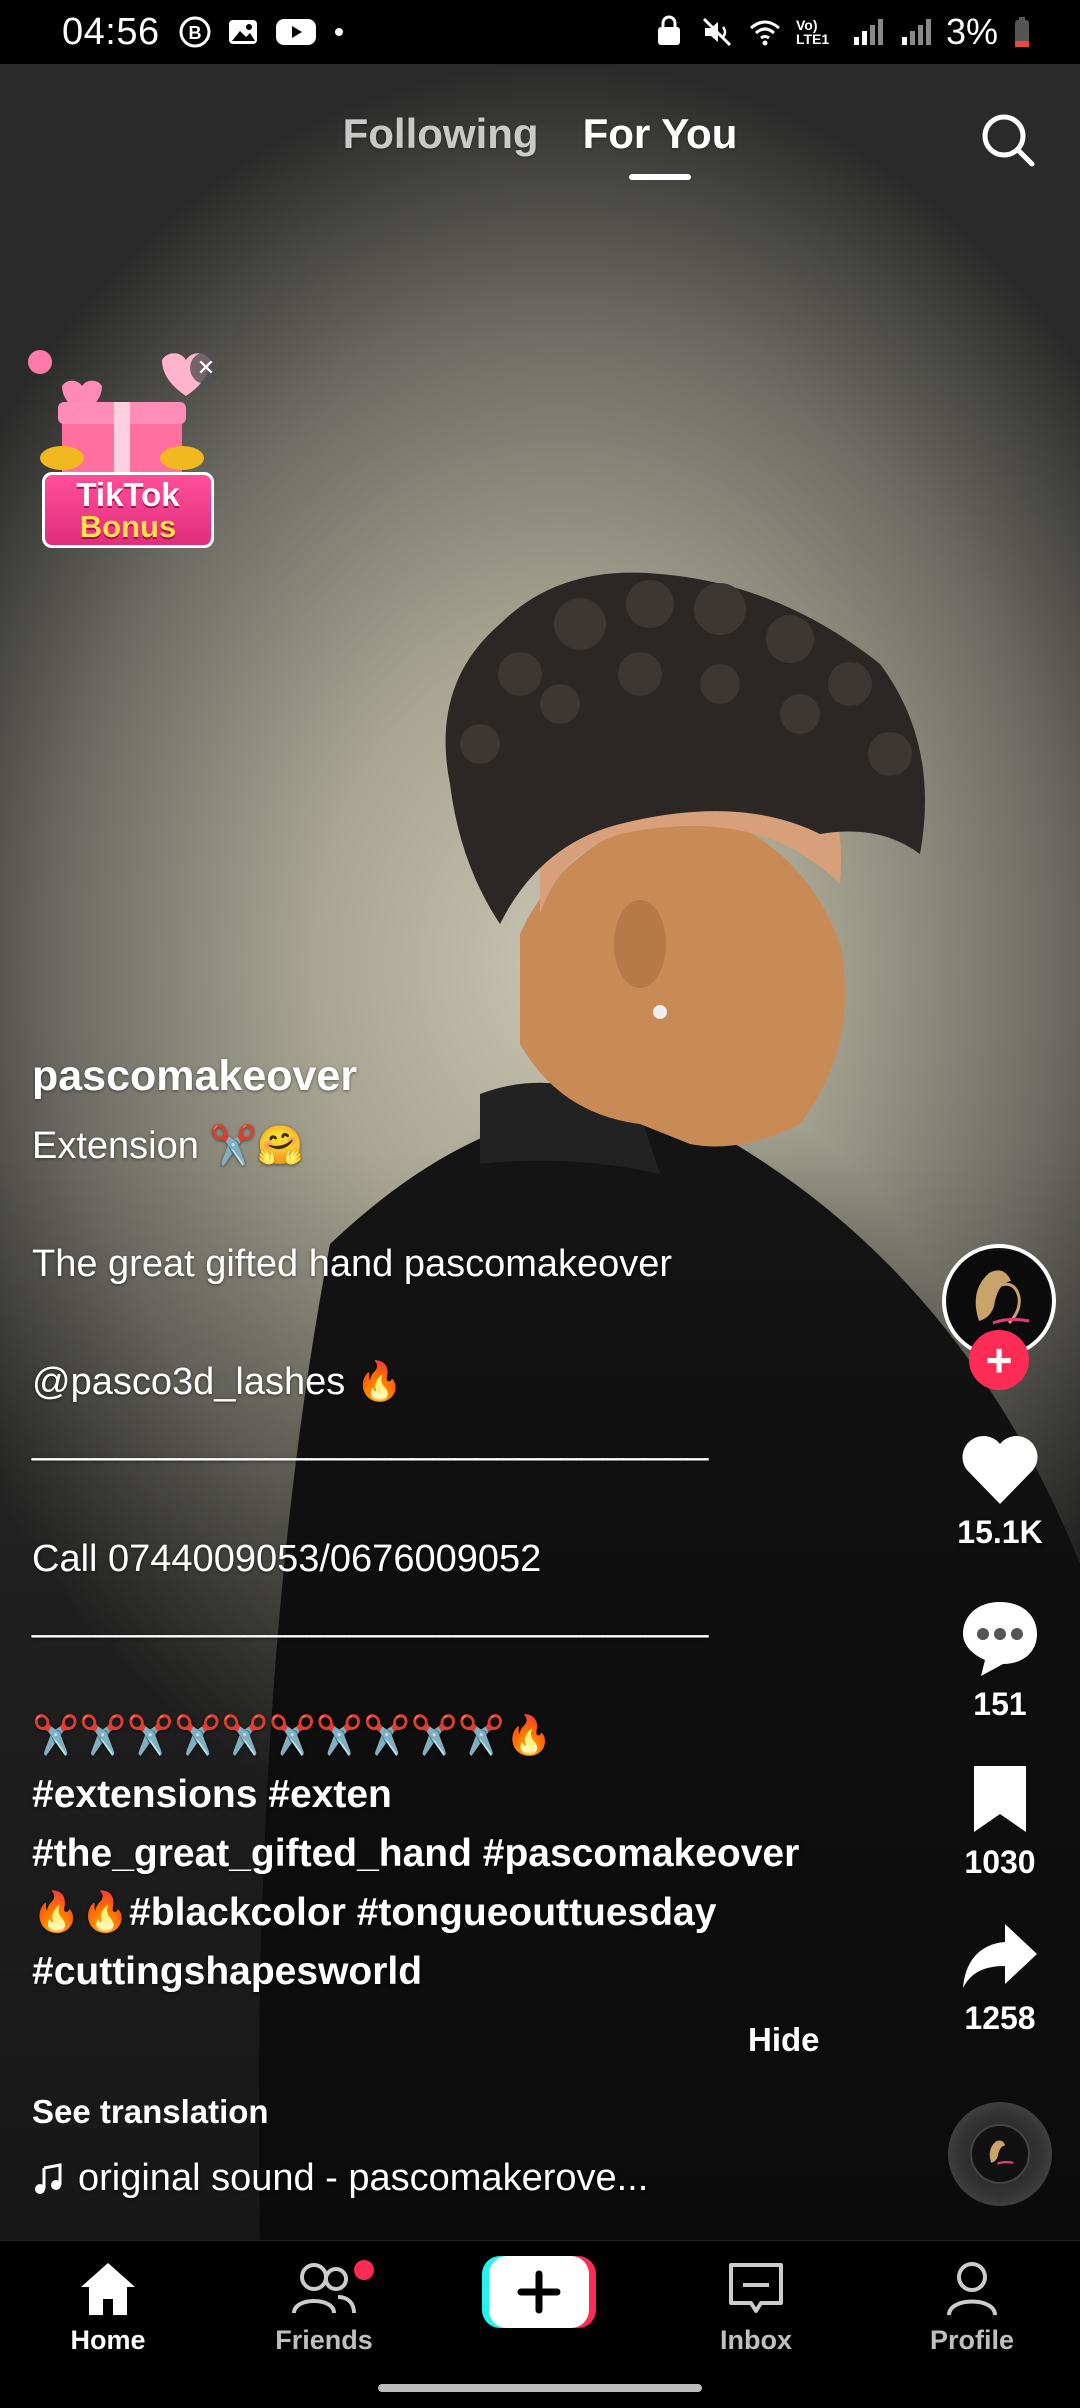 The height and width of the screenshot is (2408, 1080). Describe the element at coordinates (1008, 140) in the screenshot. I see `search-icon` at that location.